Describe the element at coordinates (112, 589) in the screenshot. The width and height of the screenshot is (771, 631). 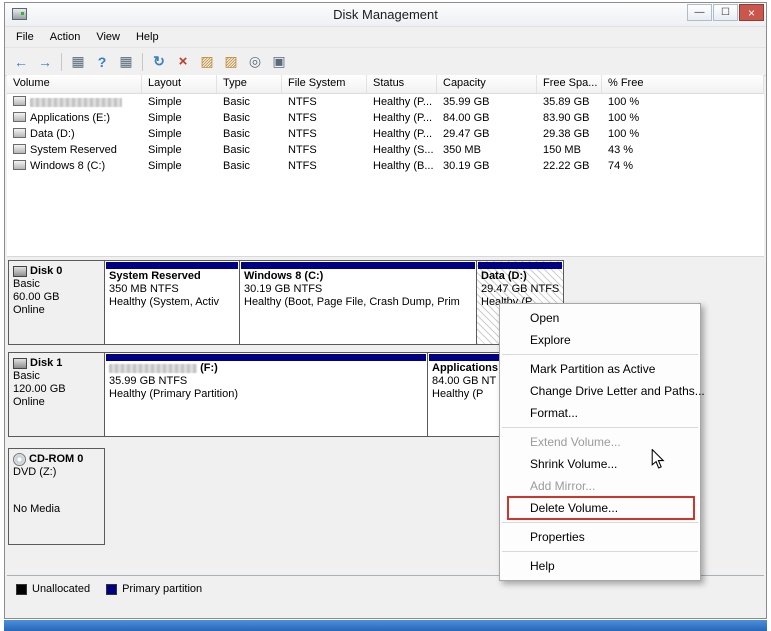
I see `primary-partition-swatch` at that location.